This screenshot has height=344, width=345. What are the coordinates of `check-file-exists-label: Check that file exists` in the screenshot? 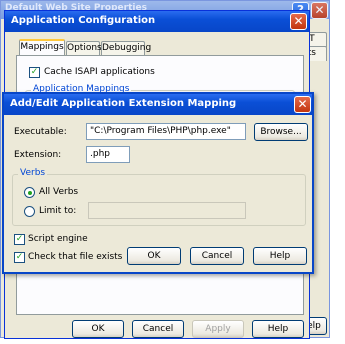 It's located at (75, 257).